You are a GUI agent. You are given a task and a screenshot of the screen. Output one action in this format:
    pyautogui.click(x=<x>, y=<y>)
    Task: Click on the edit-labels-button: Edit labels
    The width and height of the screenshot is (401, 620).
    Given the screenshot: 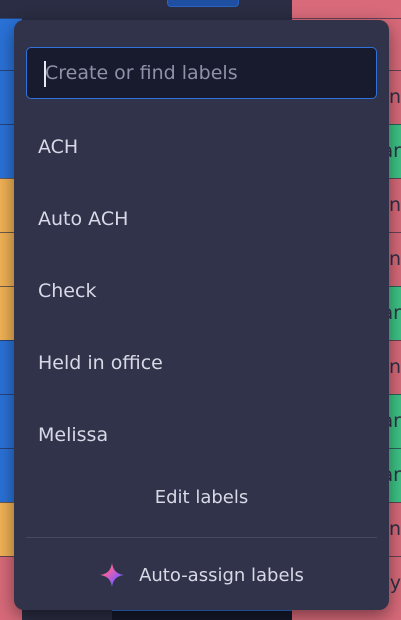 What is the action you would take?
    pyautogui.click(x=201, y=497)
    